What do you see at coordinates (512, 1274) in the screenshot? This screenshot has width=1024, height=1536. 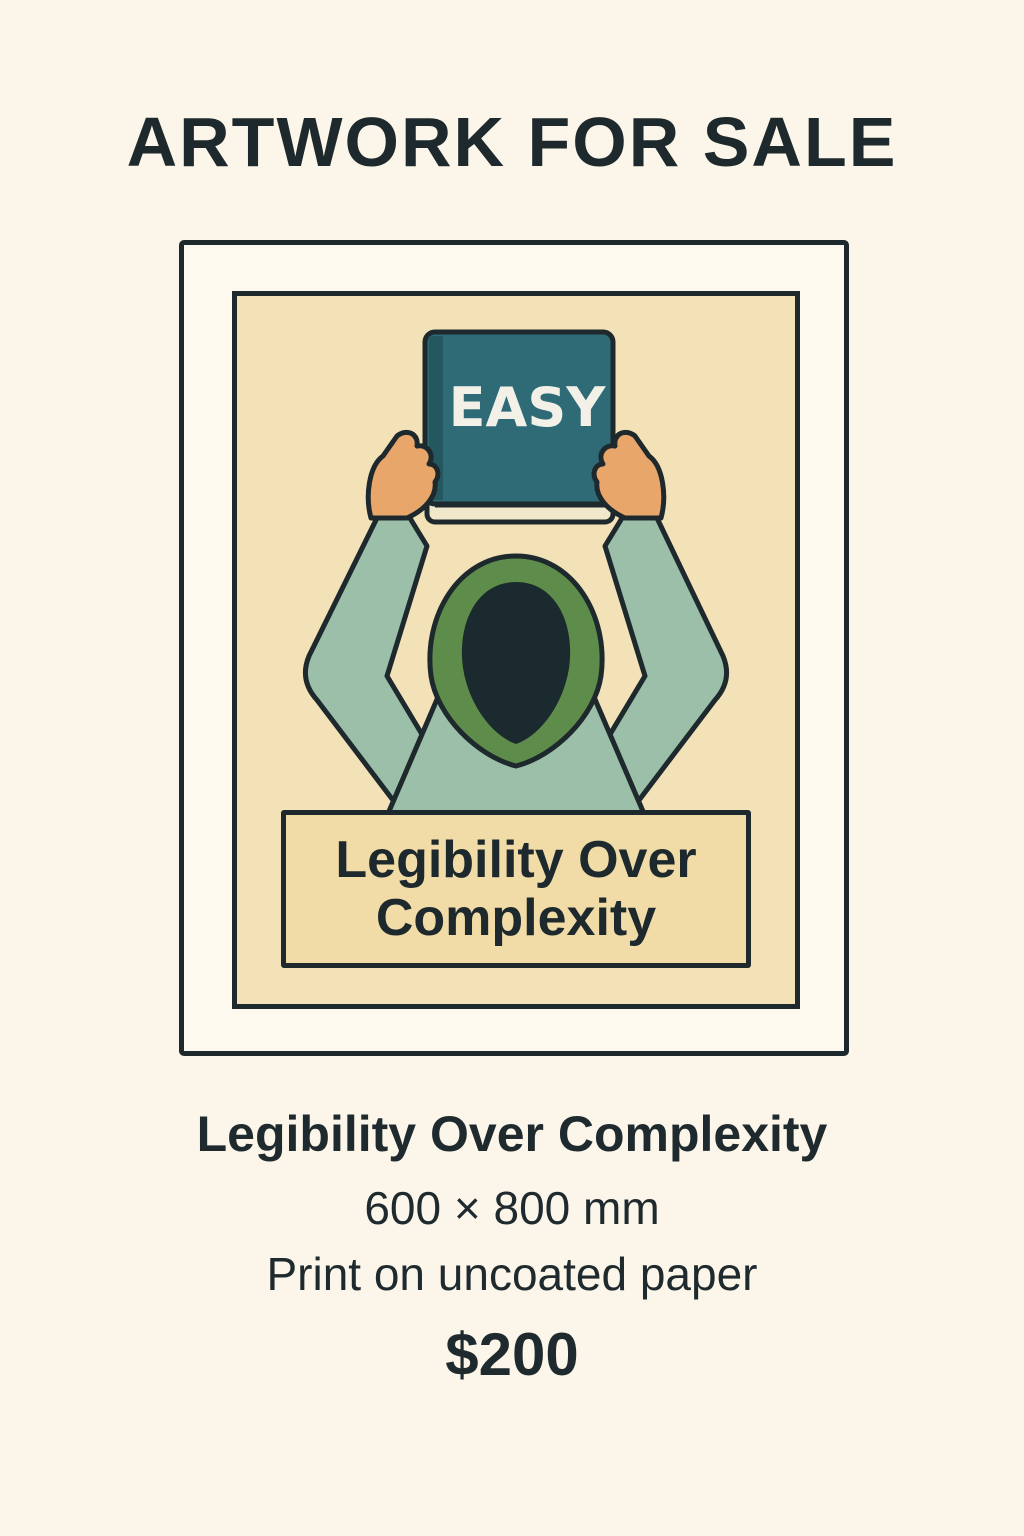 I see `artwork-medium: Print on uncoated paper` at bounding box center [512, 1274].